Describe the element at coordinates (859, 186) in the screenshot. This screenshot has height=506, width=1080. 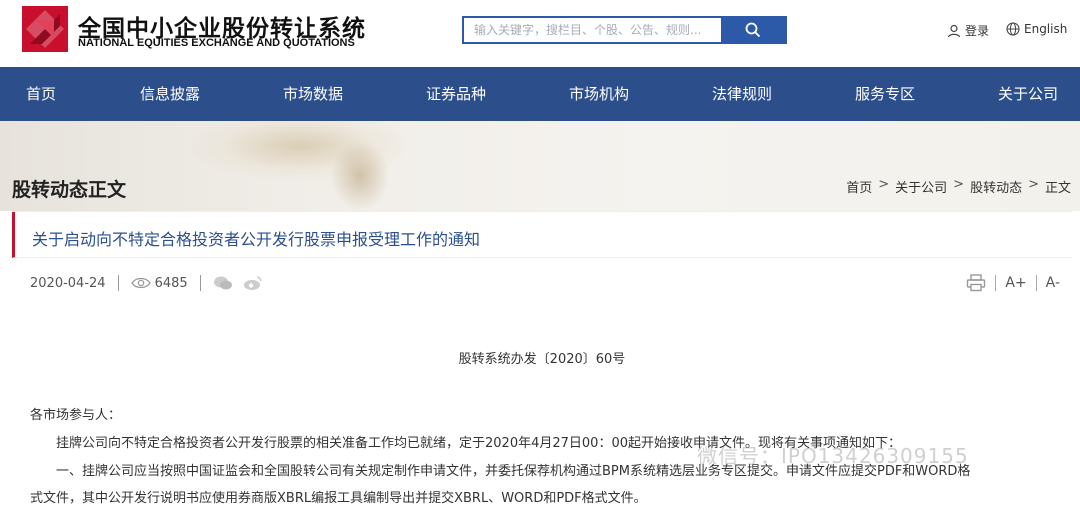
I see `breadcrumb-home: 首页` at that location.